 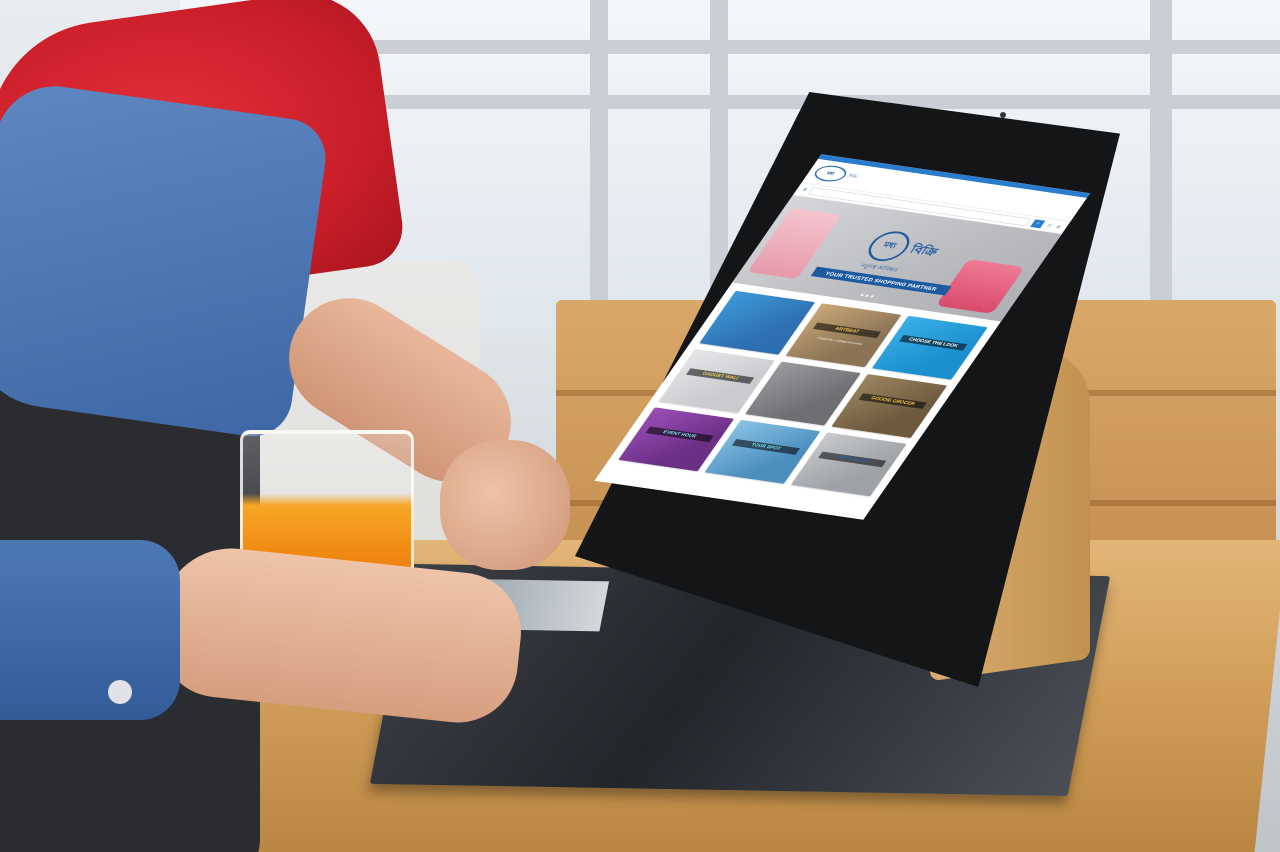 What do you see at coordinates (847, 330) in the screenshot?
I see `category-tile-label: ARTBEAT` at bounding box center [847, 330].